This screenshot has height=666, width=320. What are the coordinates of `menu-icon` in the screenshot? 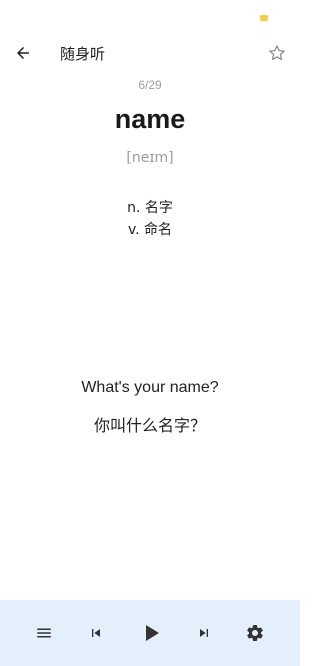 It's located at (44, 633).